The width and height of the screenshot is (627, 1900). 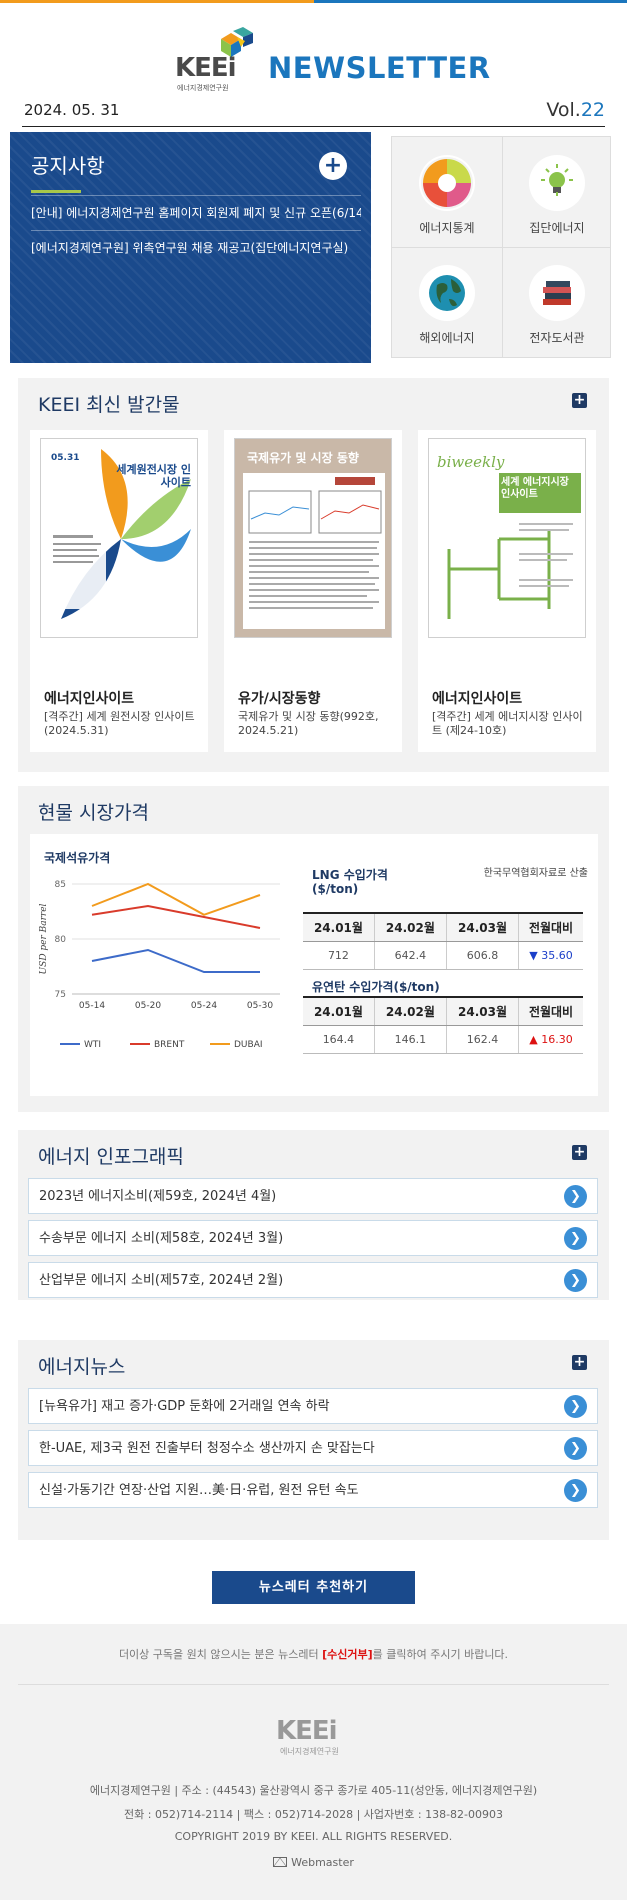 I want to click on cover-title: 세계원전시장 인사이트, so click(x=153, y=476).